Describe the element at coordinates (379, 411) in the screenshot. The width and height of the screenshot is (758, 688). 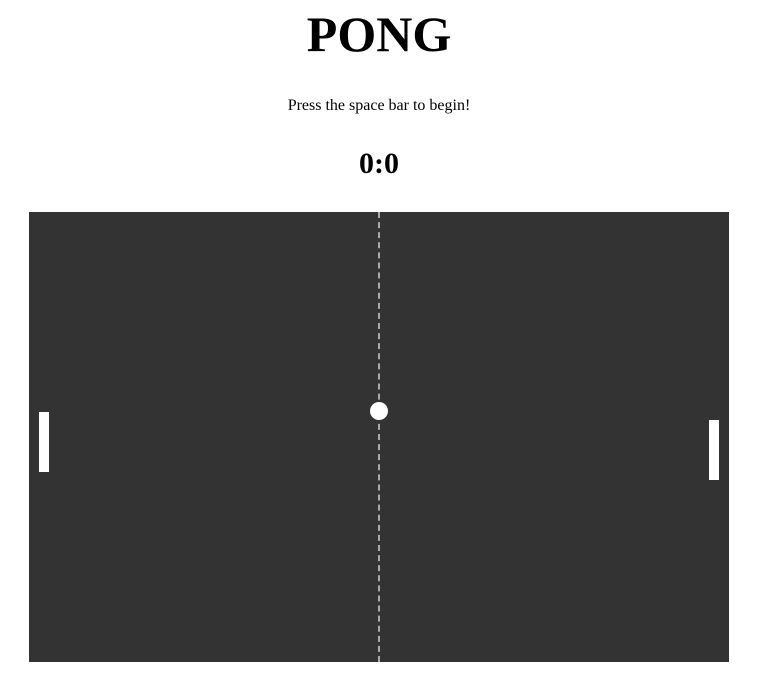
I see `ball` at that location.